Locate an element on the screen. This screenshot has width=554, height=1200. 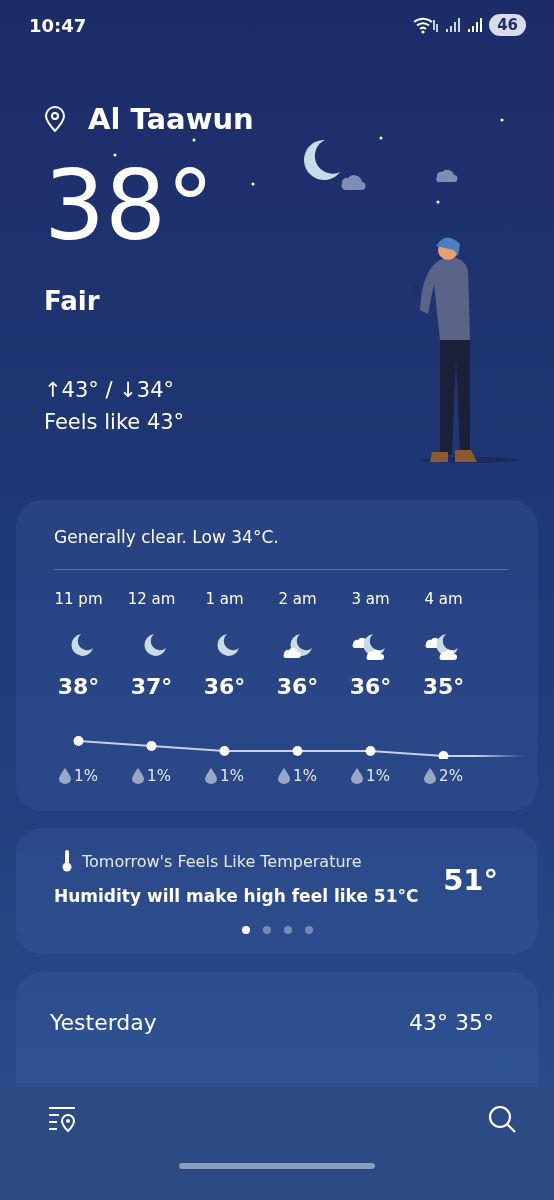
location-name: Al Taawun is located at coordinates (171, 119).